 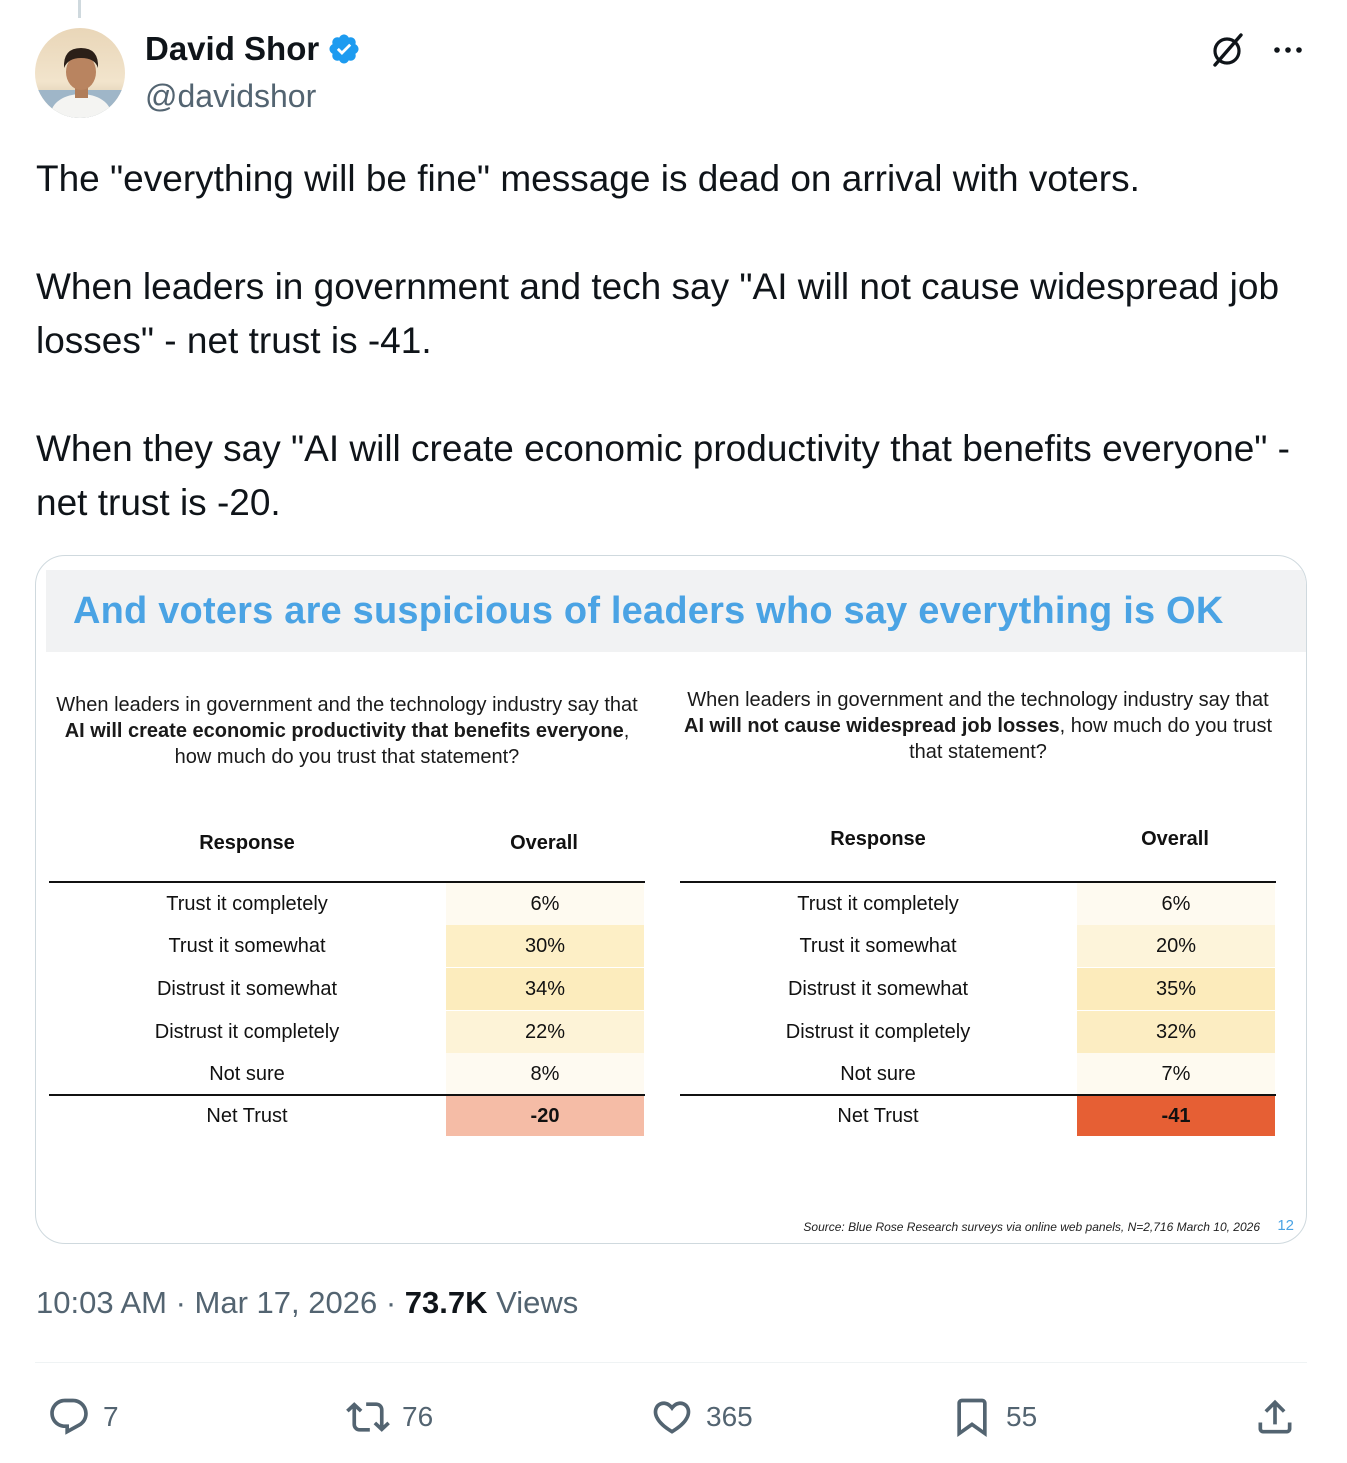 What do you see at coordinates (729, 1416) in the screenshot?
I see `like-count: 365` at bounding box center [729, 1416].